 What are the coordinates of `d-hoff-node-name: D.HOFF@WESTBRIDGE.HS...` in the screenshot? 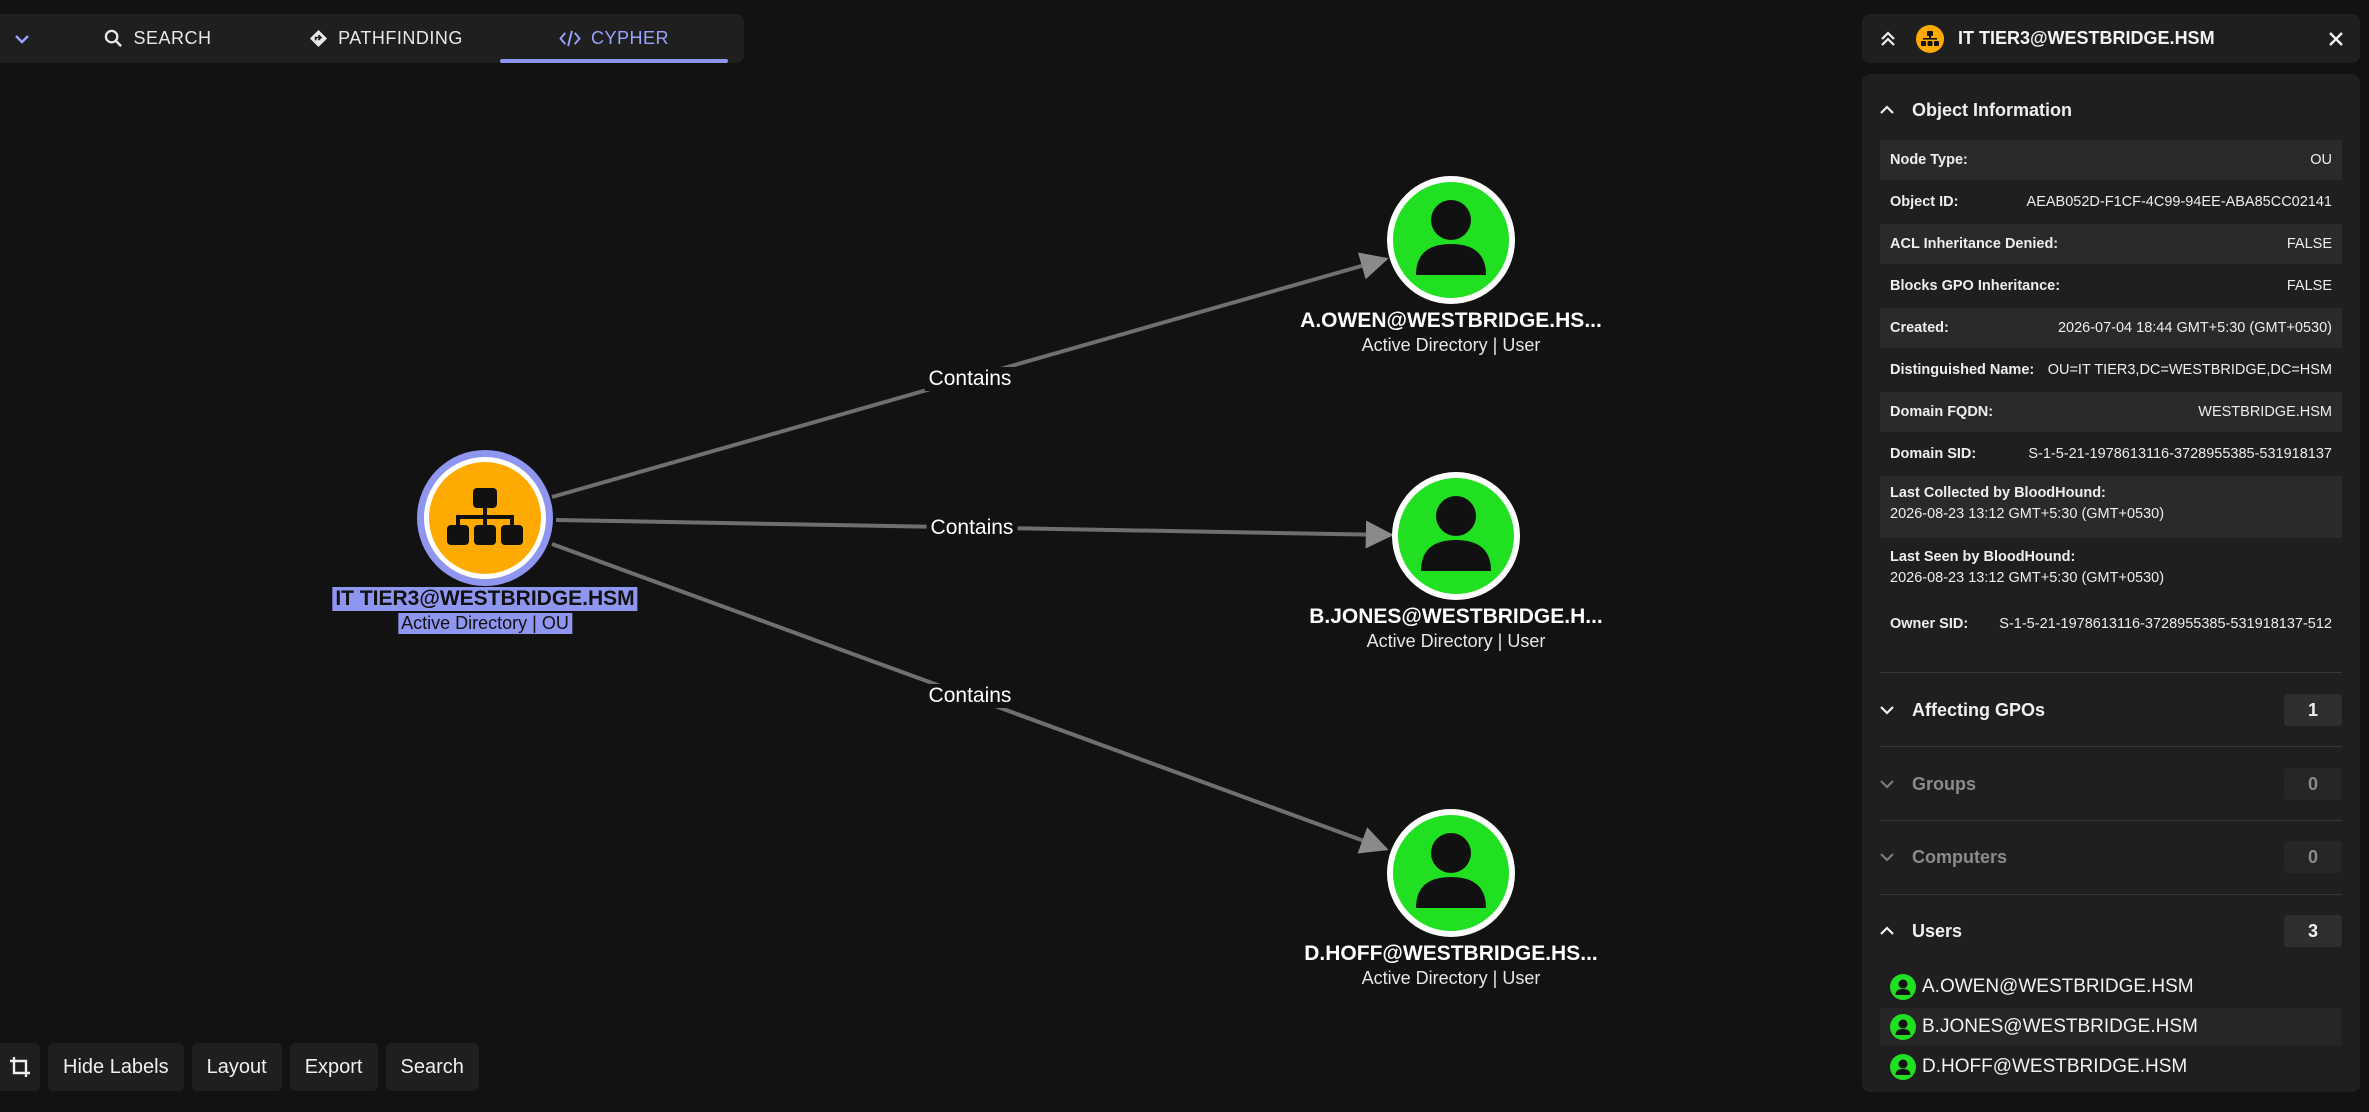 It's located at (1451, 953).